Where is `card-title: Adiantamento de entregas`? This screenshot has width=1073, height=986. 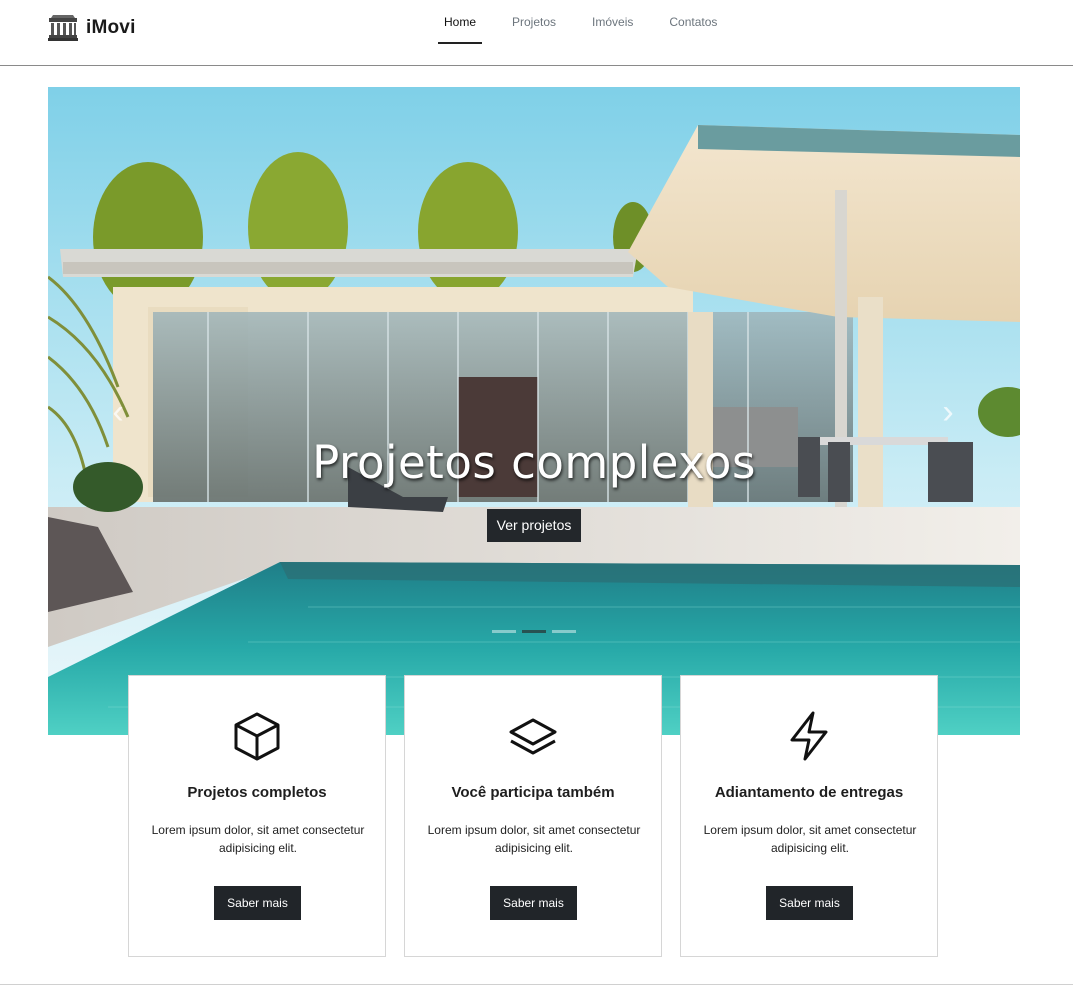 card-title: Adiantamento de entregas is located at coordinates (809, 792).